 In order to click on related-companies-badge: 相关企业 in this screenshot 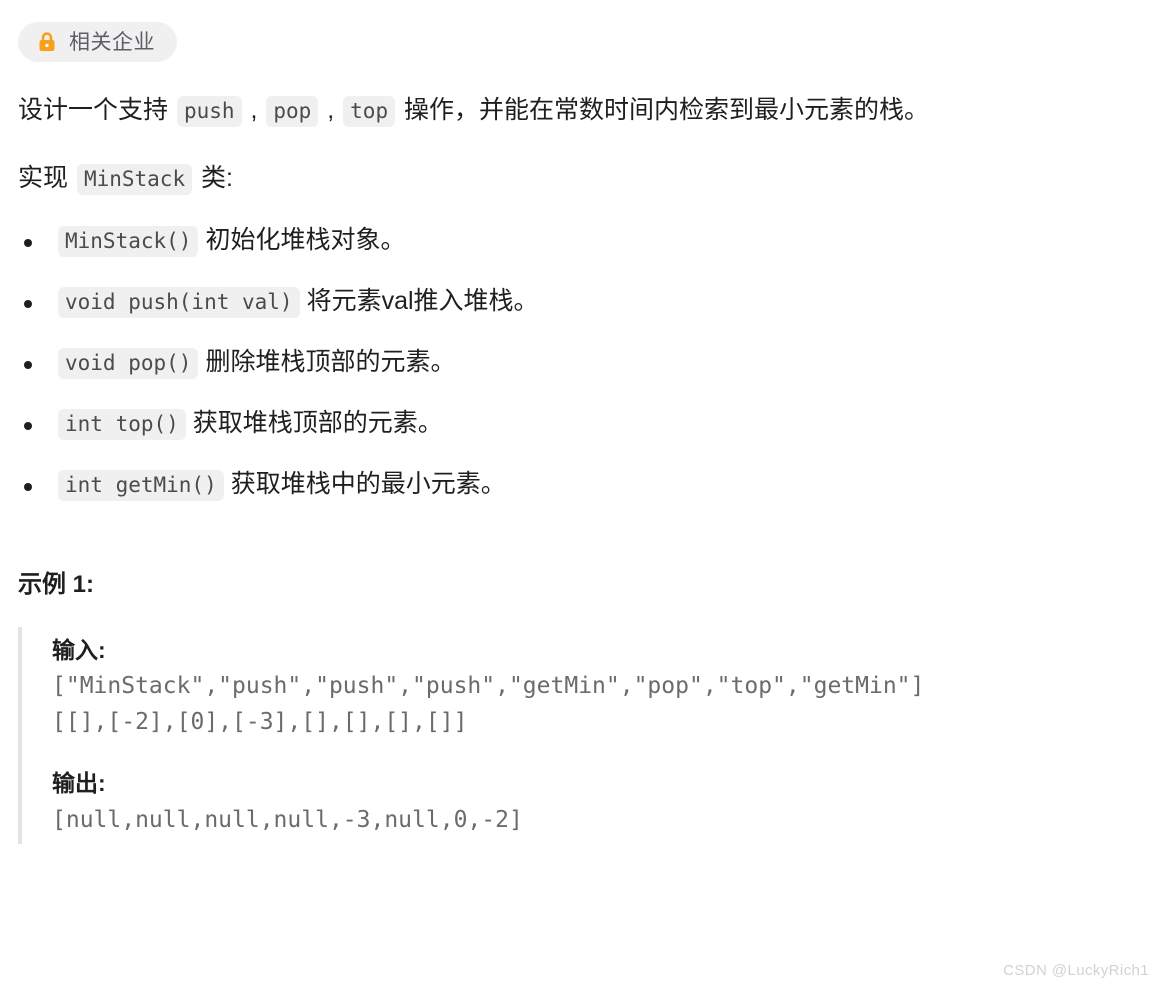, I will do `click(97, 42)`.